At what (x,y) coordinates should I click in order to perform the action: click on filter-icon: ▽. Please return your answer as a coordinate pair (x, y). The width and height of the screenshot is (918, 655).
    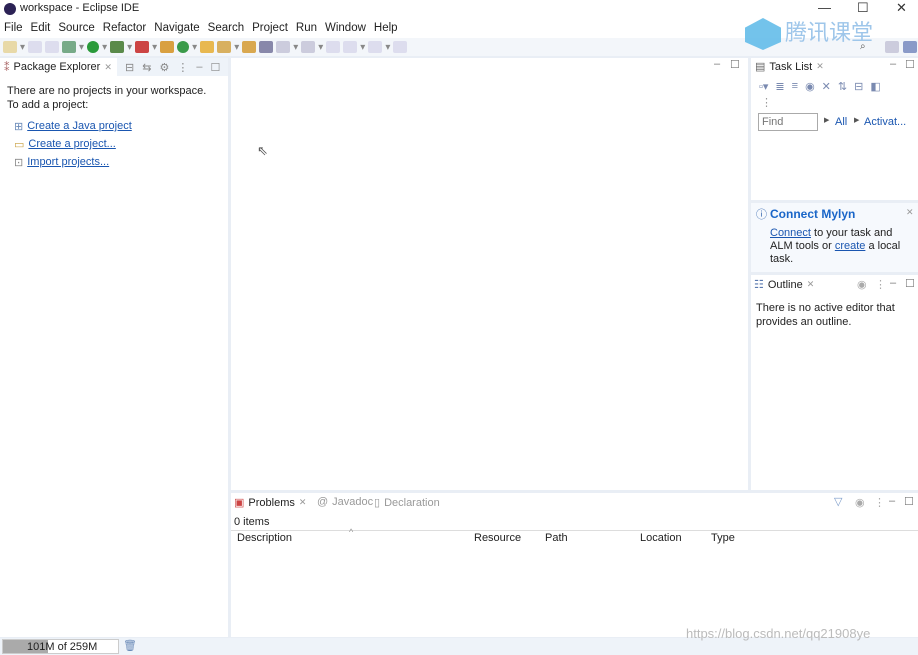
    Looking at the image, I should click on (838, 501).